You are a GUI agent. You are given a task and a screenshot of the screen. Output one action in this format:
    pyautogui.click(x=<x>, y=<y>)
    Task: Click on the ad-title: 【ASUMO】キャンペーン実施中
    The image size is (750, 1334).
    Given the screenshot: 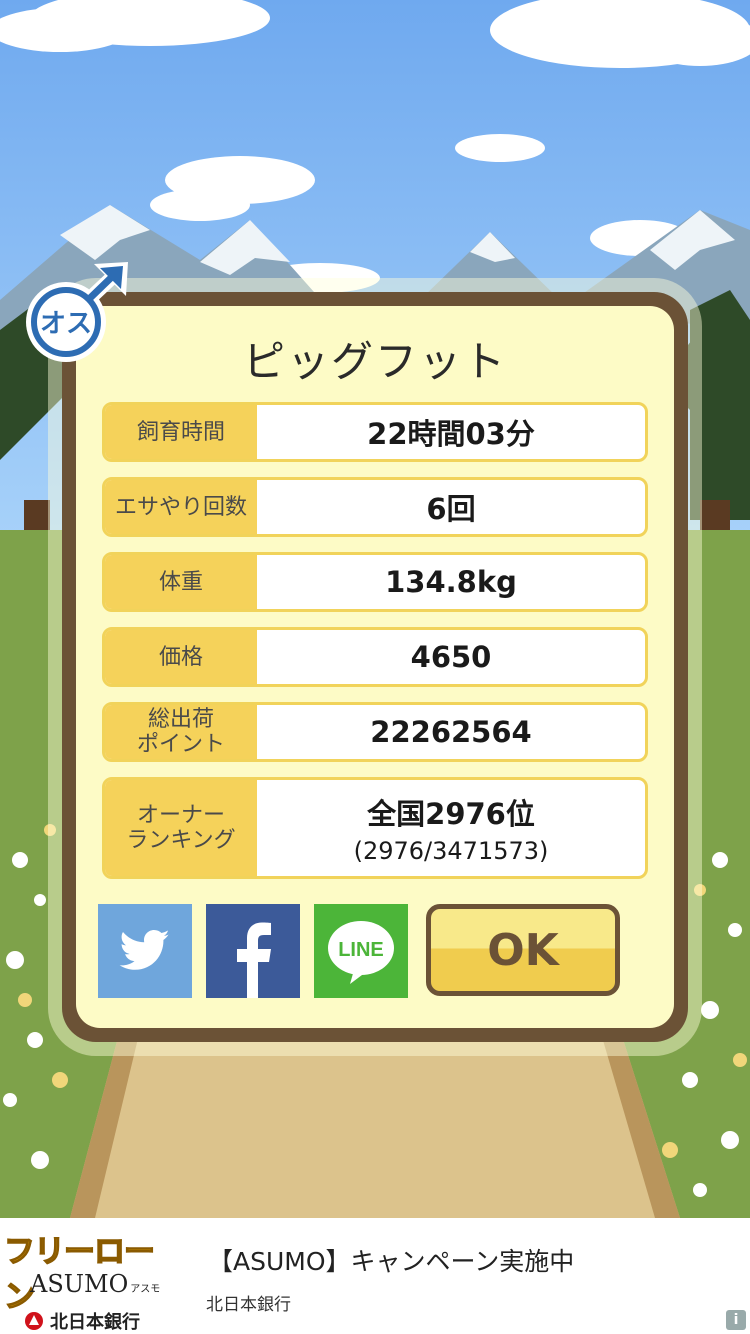 What is the action you would take?
    pyautogui.click(x=391, y=1261)
    